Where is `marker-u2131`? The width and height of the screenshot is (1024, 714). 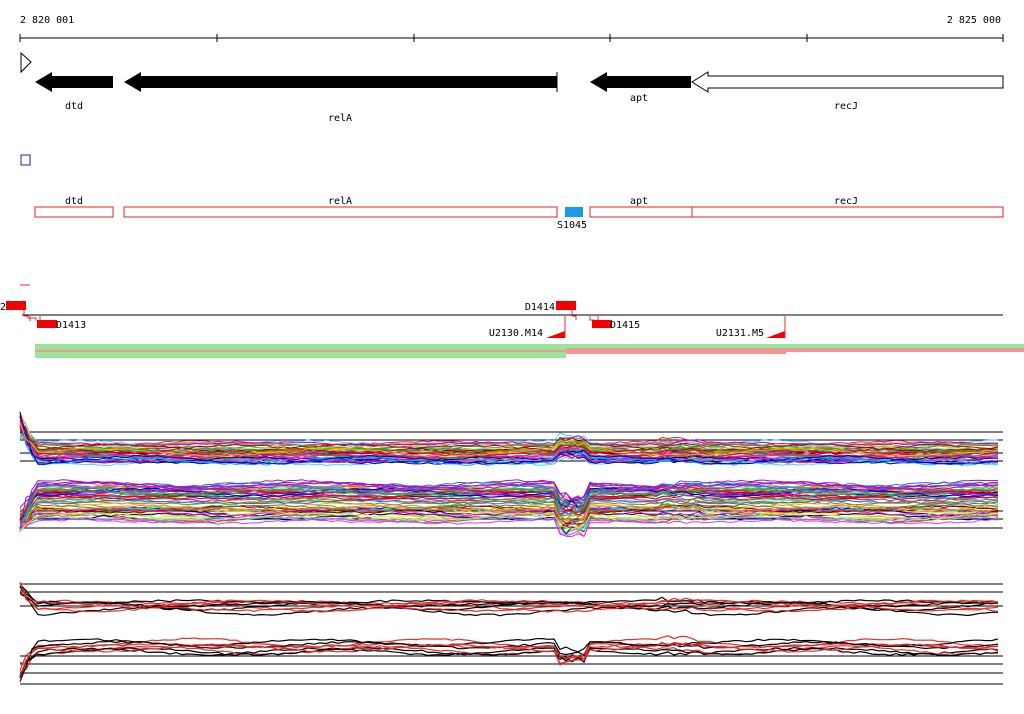
marker-u2131 is located at coordinates (775, 334).